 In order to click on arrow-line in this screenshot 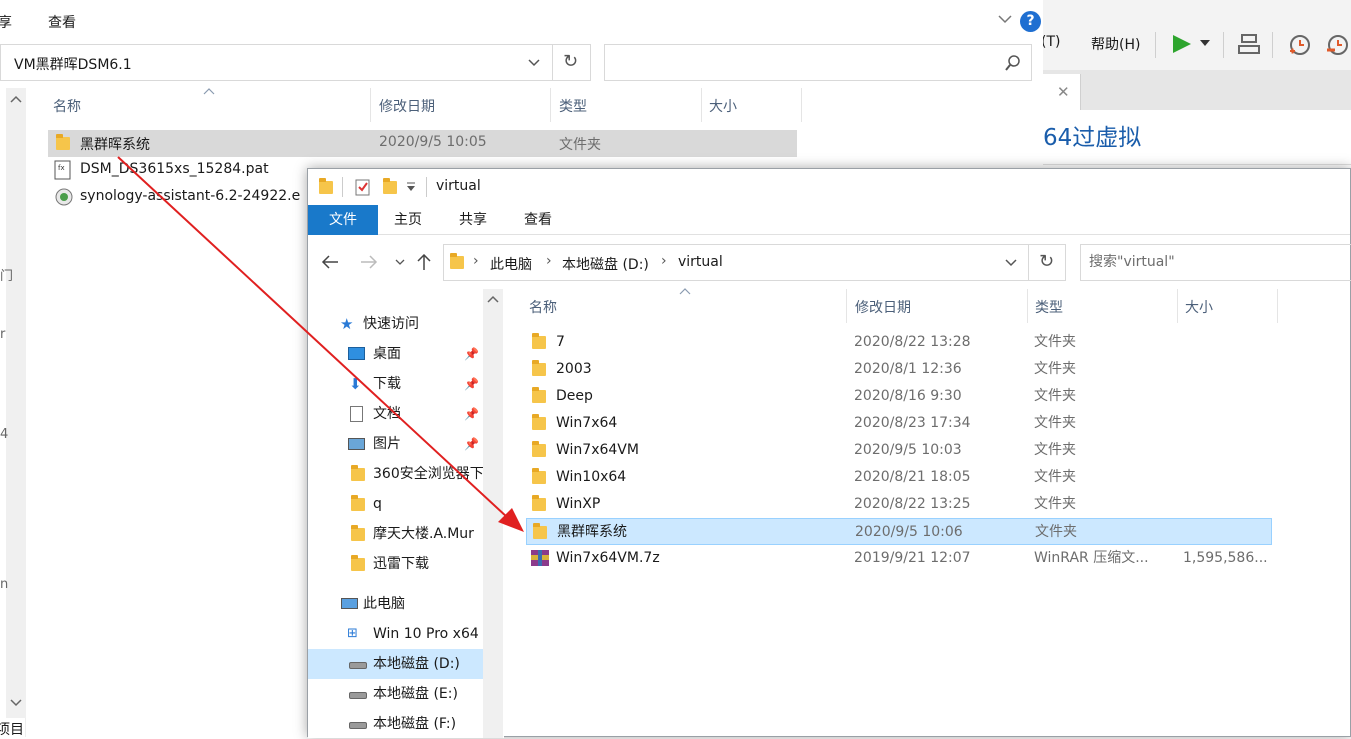, I will do `click(313, 337)`.